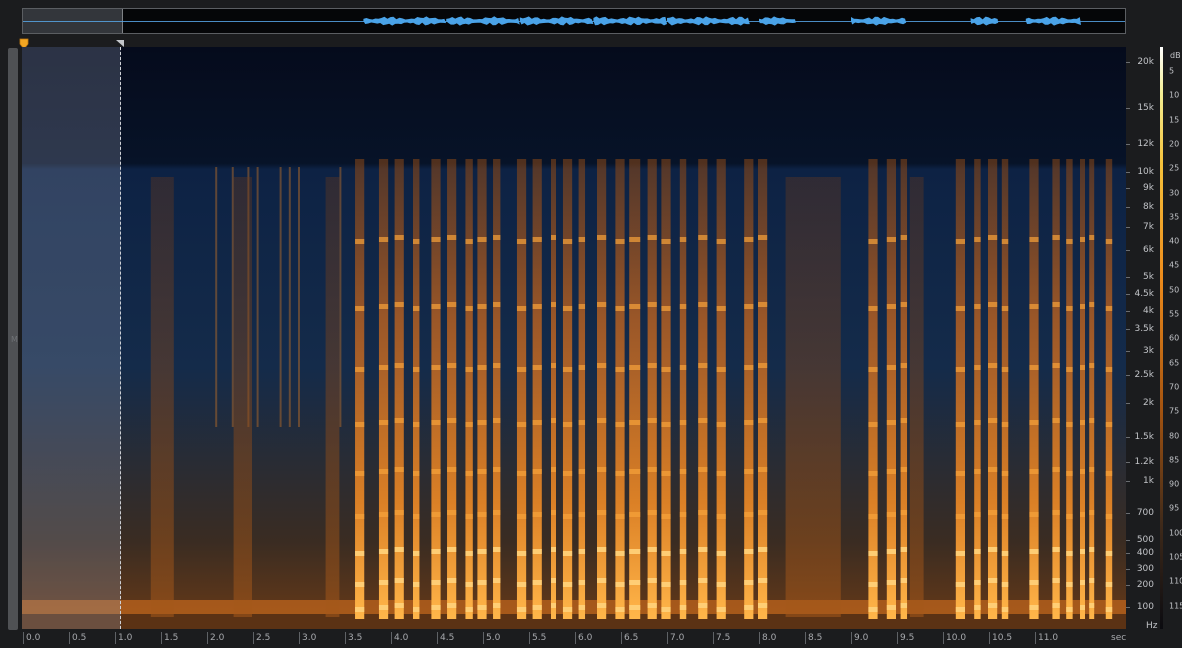 The height and width of the screenshot is (648, 1182). I want to click on db-tick-label: 10, so click(1174, 95).